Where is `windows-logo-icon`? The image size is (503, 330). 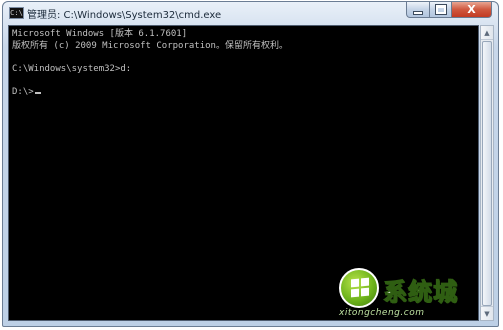
windows-logo-icon is located at coordinates (359, 288).